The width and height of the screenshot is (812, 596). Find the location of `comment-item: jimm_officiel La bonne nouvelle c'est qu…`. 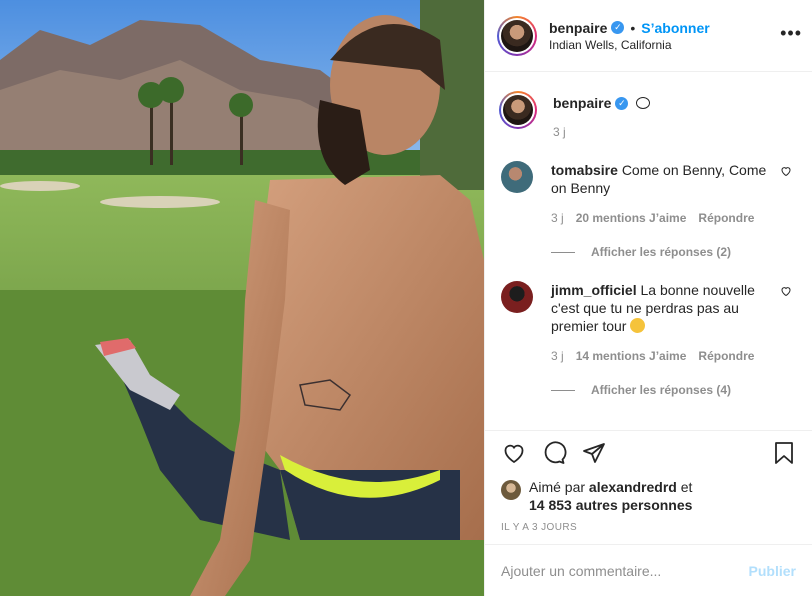

comment-item: jimm_officiel La bonne nouvelle c'est qu… is located at coordinates (647, 339).